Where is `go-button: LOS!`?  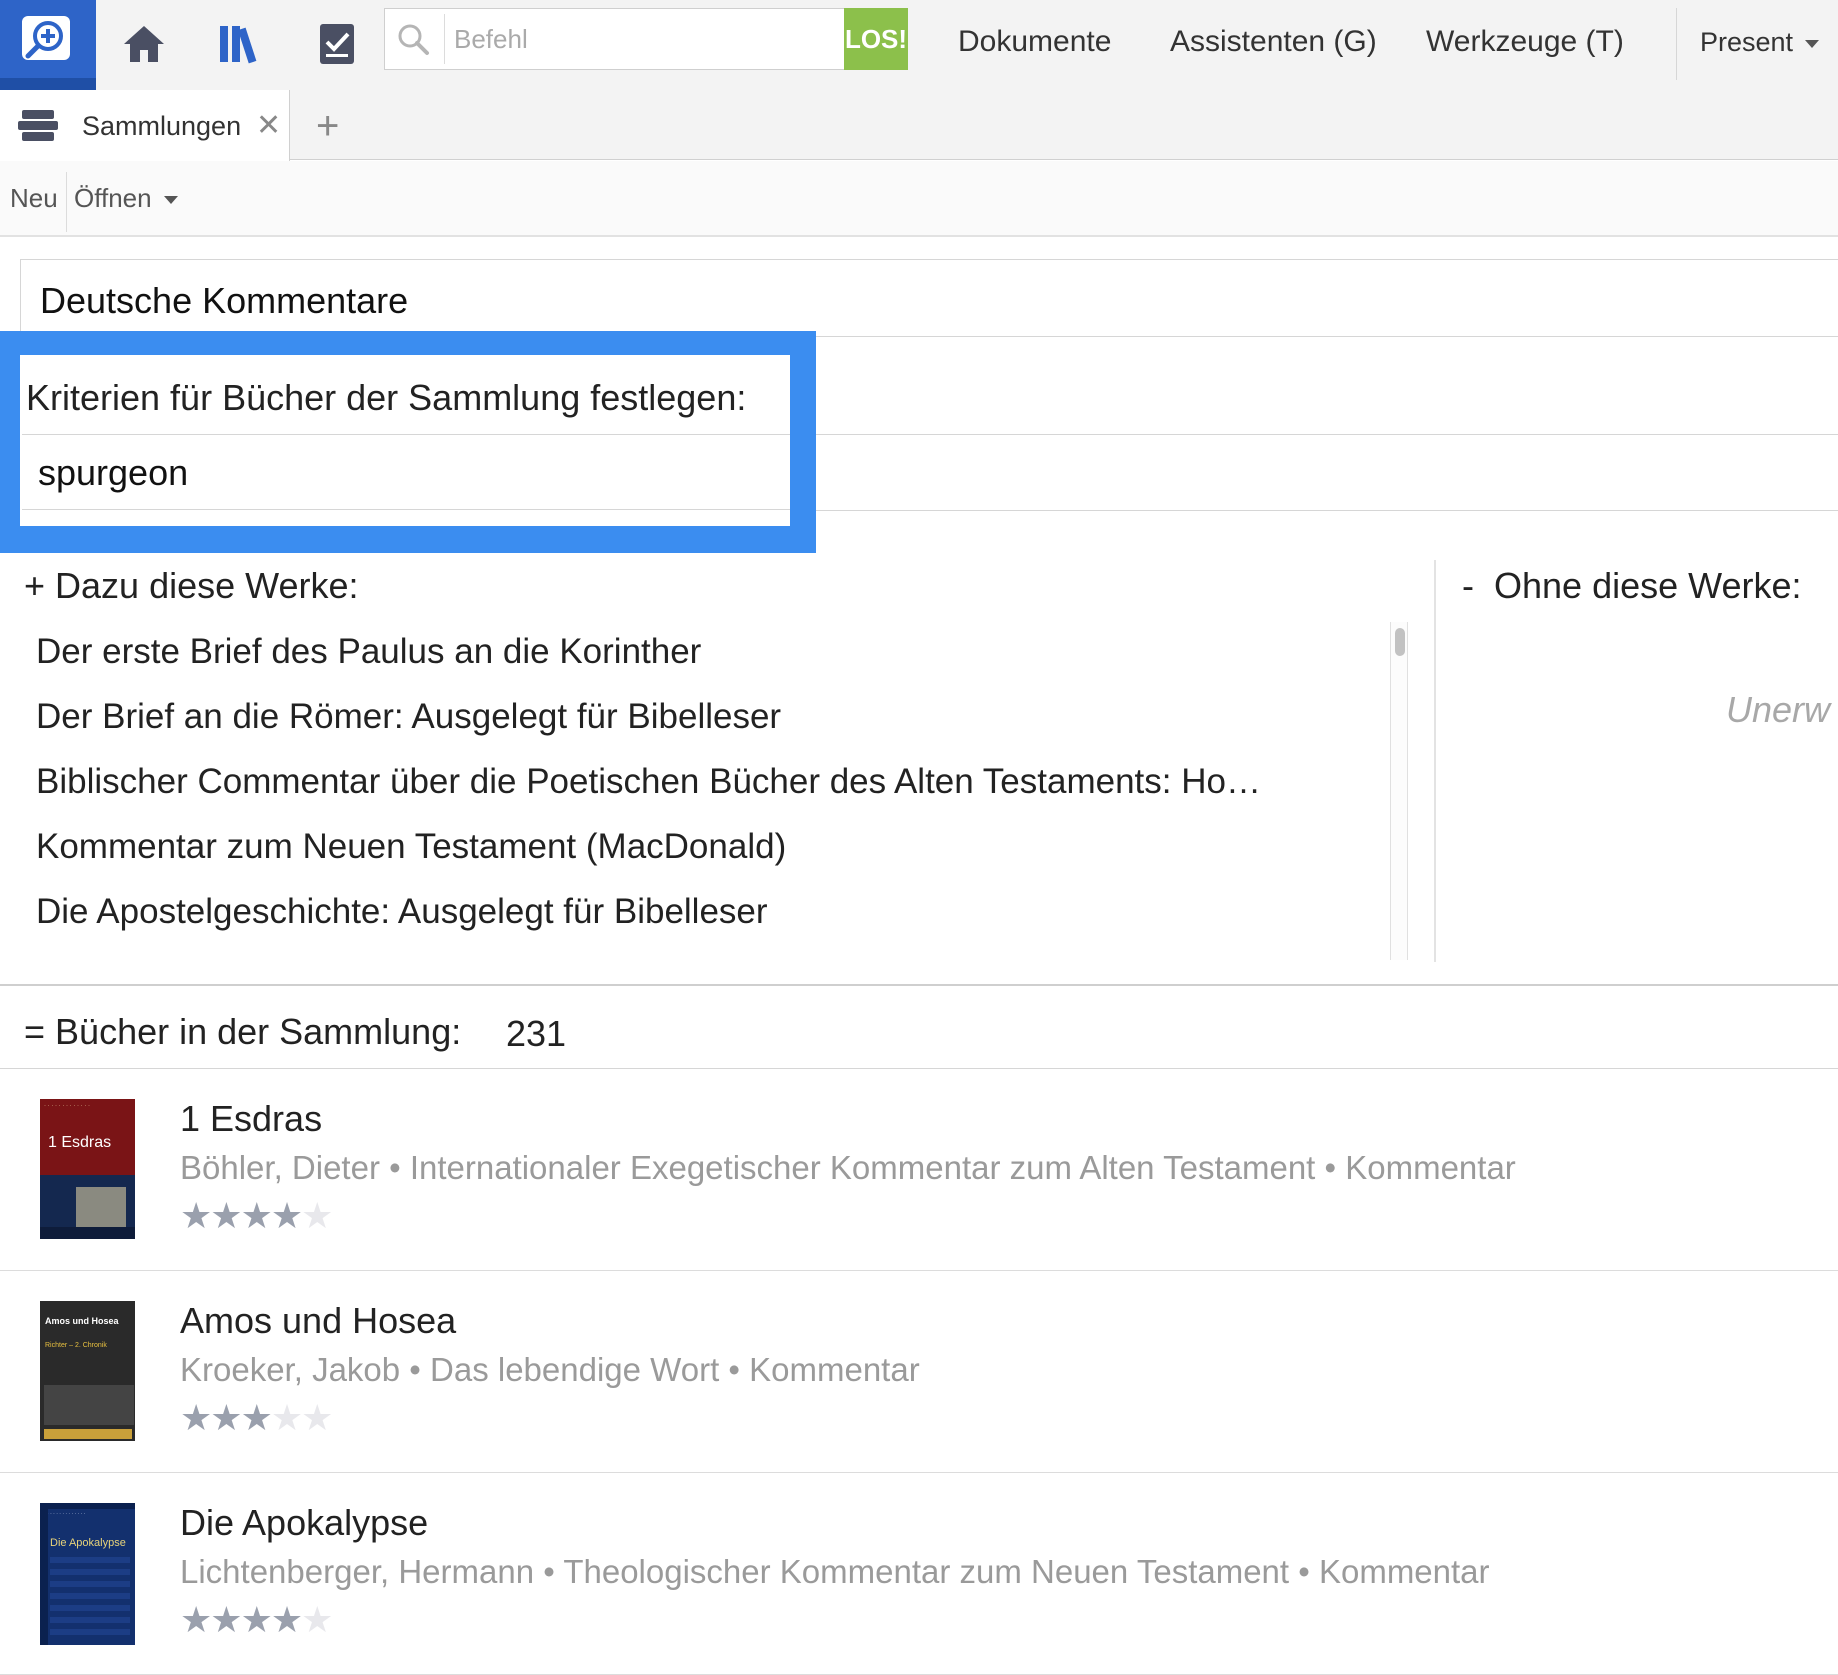
go-button: LOS! is located at coordinates (876, 39).